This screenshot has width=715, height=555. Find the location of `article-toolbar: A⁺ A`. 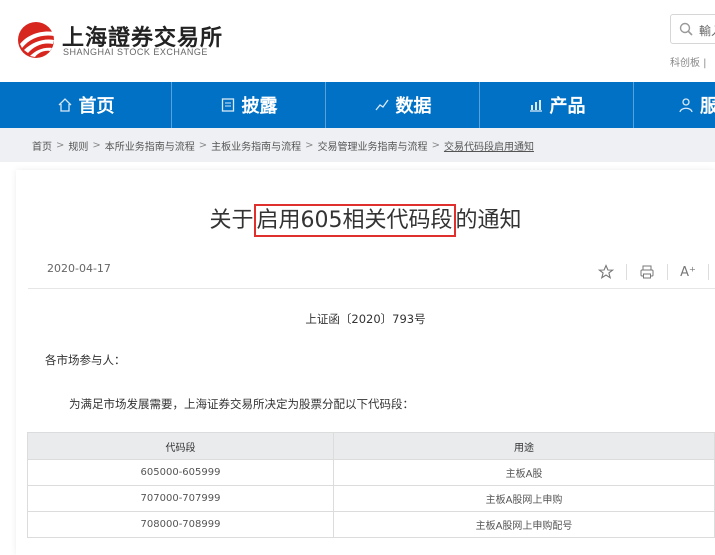

article-toolbar: A⁺ A is located at coordinates (655, 272).